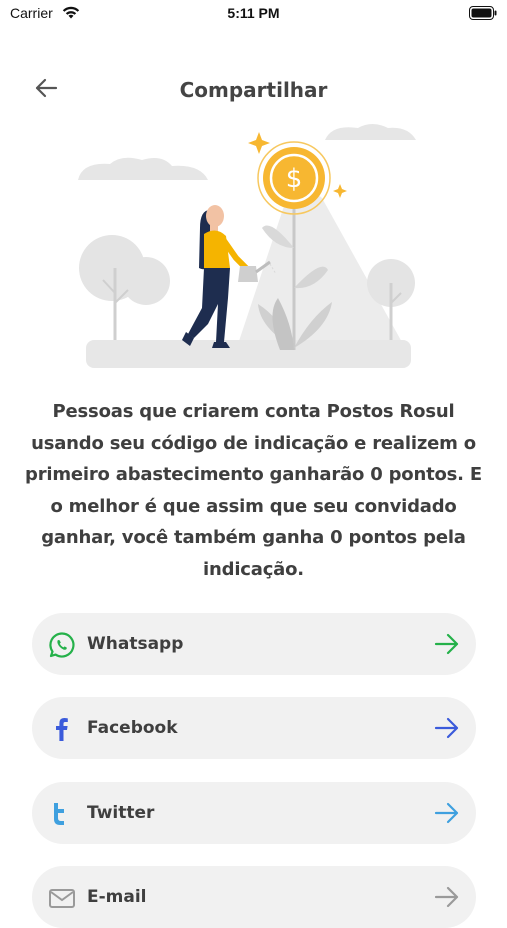  I want to click on share-whatsapp-button: Whatsapp, so click(254, 644).